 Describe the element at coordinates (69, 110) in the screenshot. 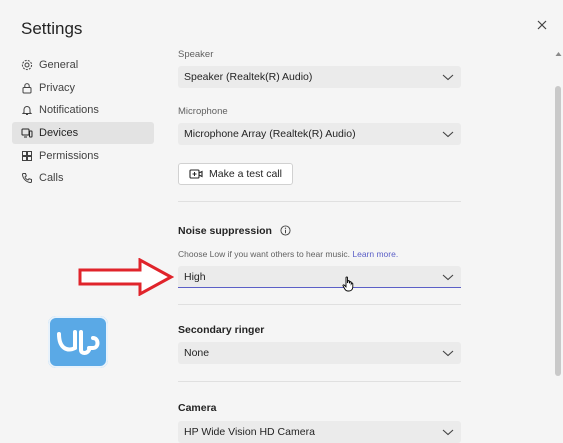

I see `sidebar-item-label: Notifications` at that location.